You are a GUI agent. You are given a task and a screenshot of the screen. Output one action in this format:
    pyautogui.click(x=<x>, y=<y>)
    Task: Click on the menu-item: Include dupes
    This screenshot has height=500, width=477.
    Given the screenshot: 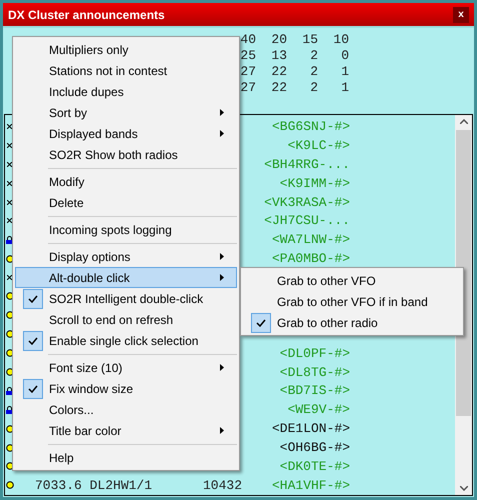 What is the action you would take?
    pyautogui.click(x=126, y=91)
    